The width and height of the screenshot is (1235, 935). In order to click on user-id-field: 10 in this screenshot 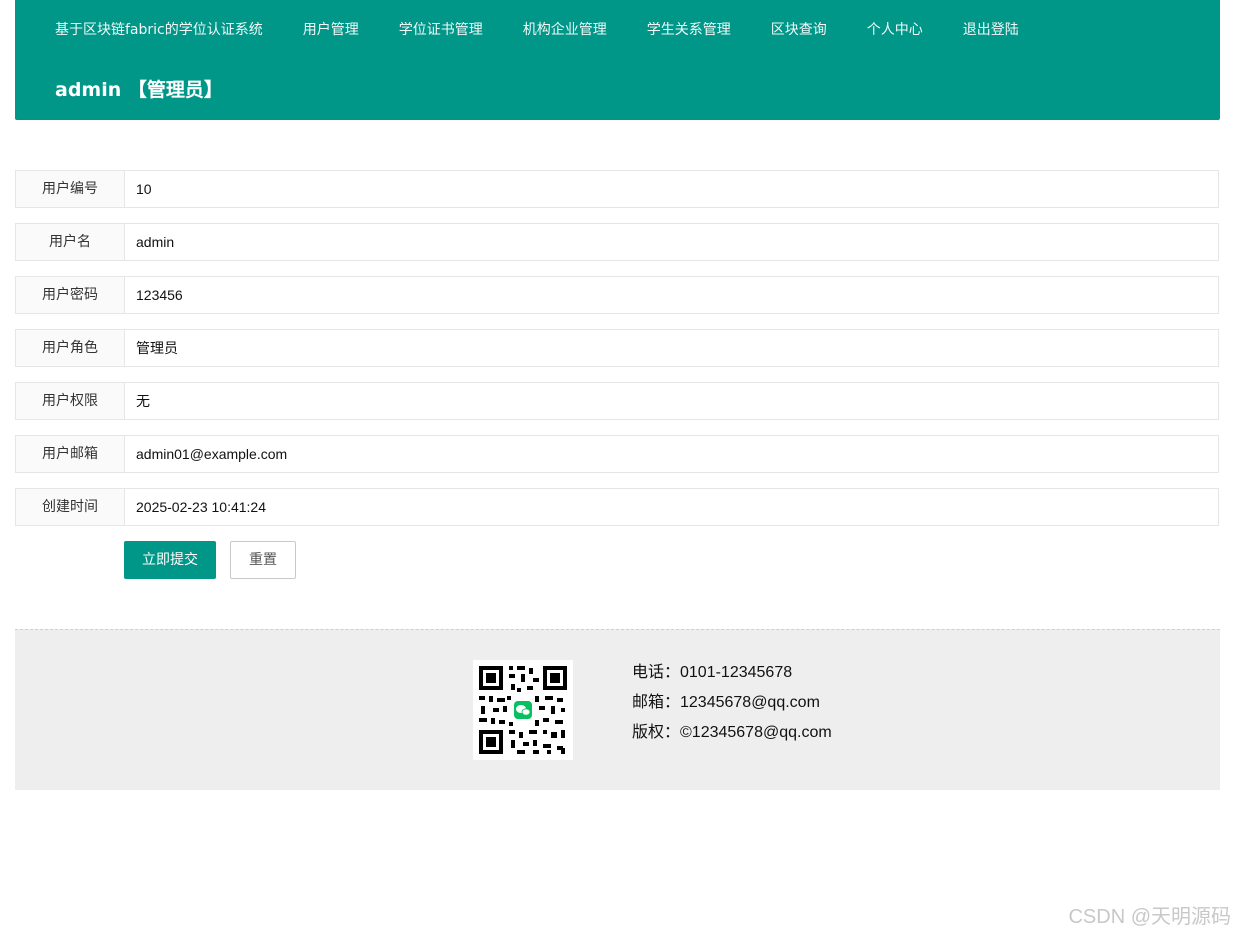, I will do `click(671, 189)`.